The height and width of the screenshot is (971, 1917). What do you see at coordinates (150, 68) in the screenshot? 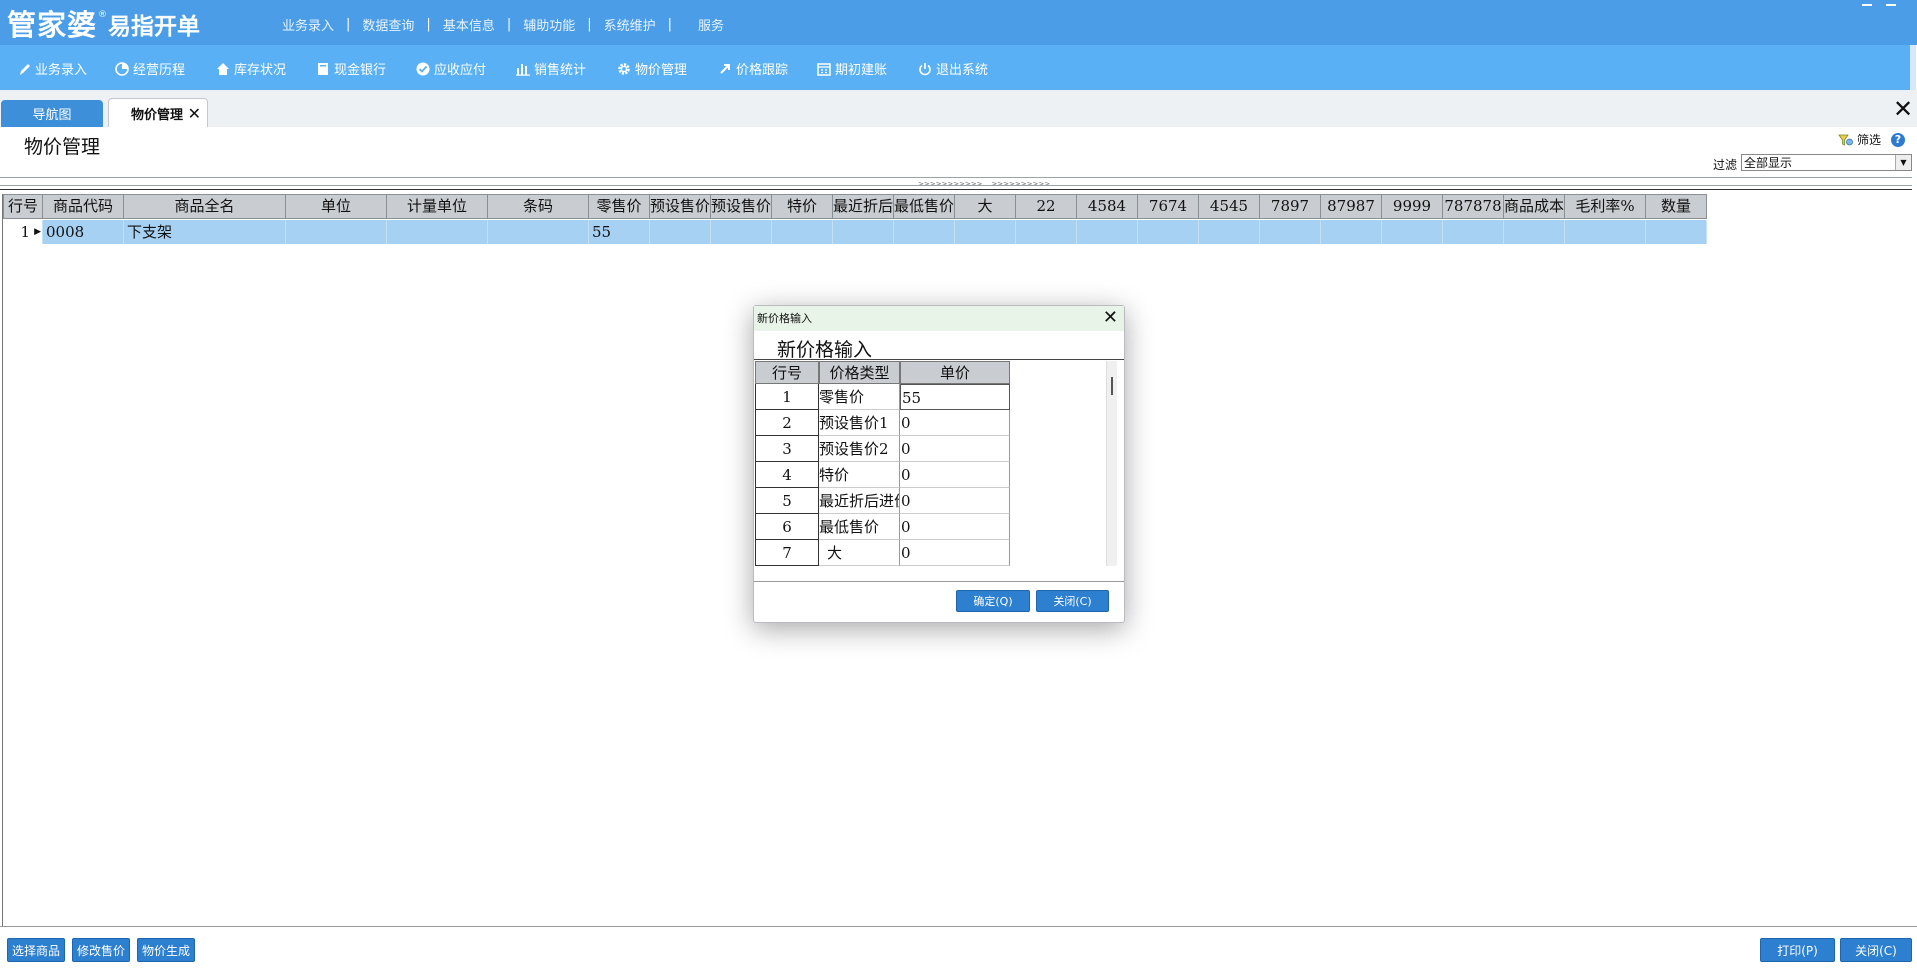
I see `toolbar-business-history: 经营历程` at bounding box center [150, 68].